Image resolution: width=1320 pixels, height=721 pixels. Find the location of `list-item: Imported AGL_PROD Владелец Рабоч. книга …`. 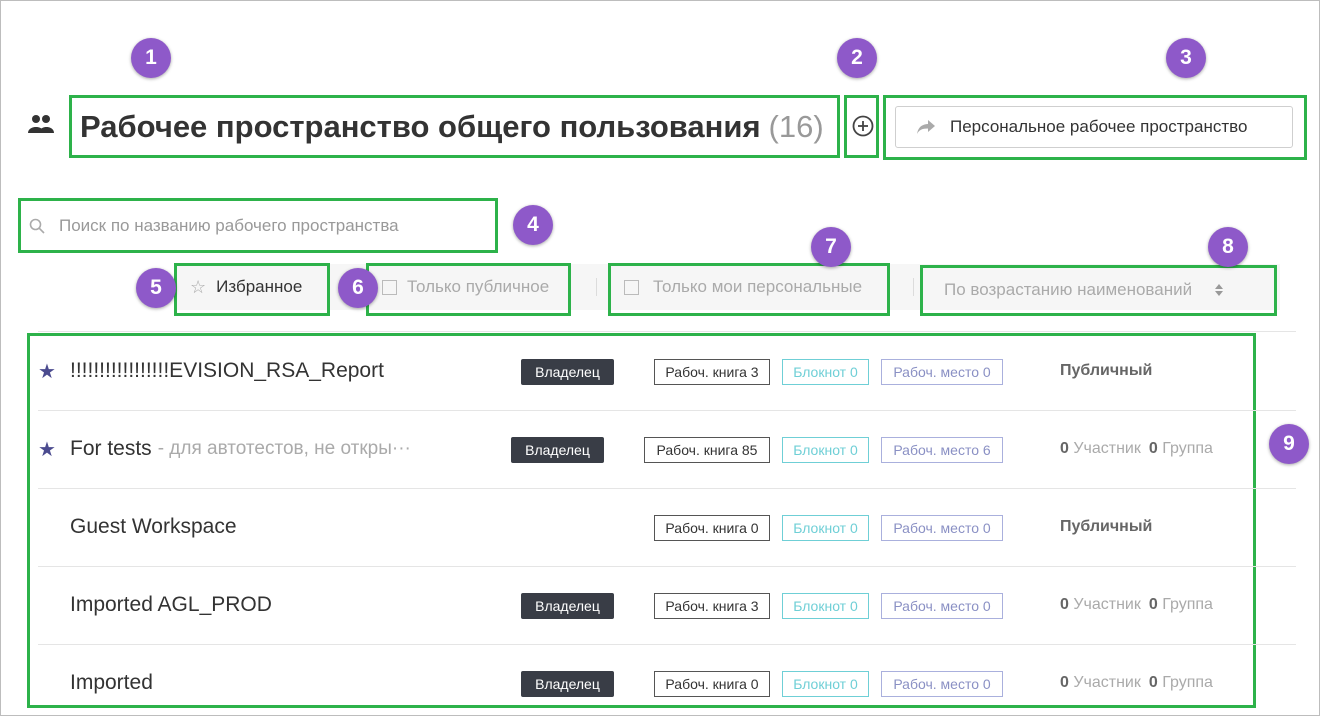

list-item: Imported AGL_PROD Владелец Рабоч. книга … is located at coordinates (643, 605).